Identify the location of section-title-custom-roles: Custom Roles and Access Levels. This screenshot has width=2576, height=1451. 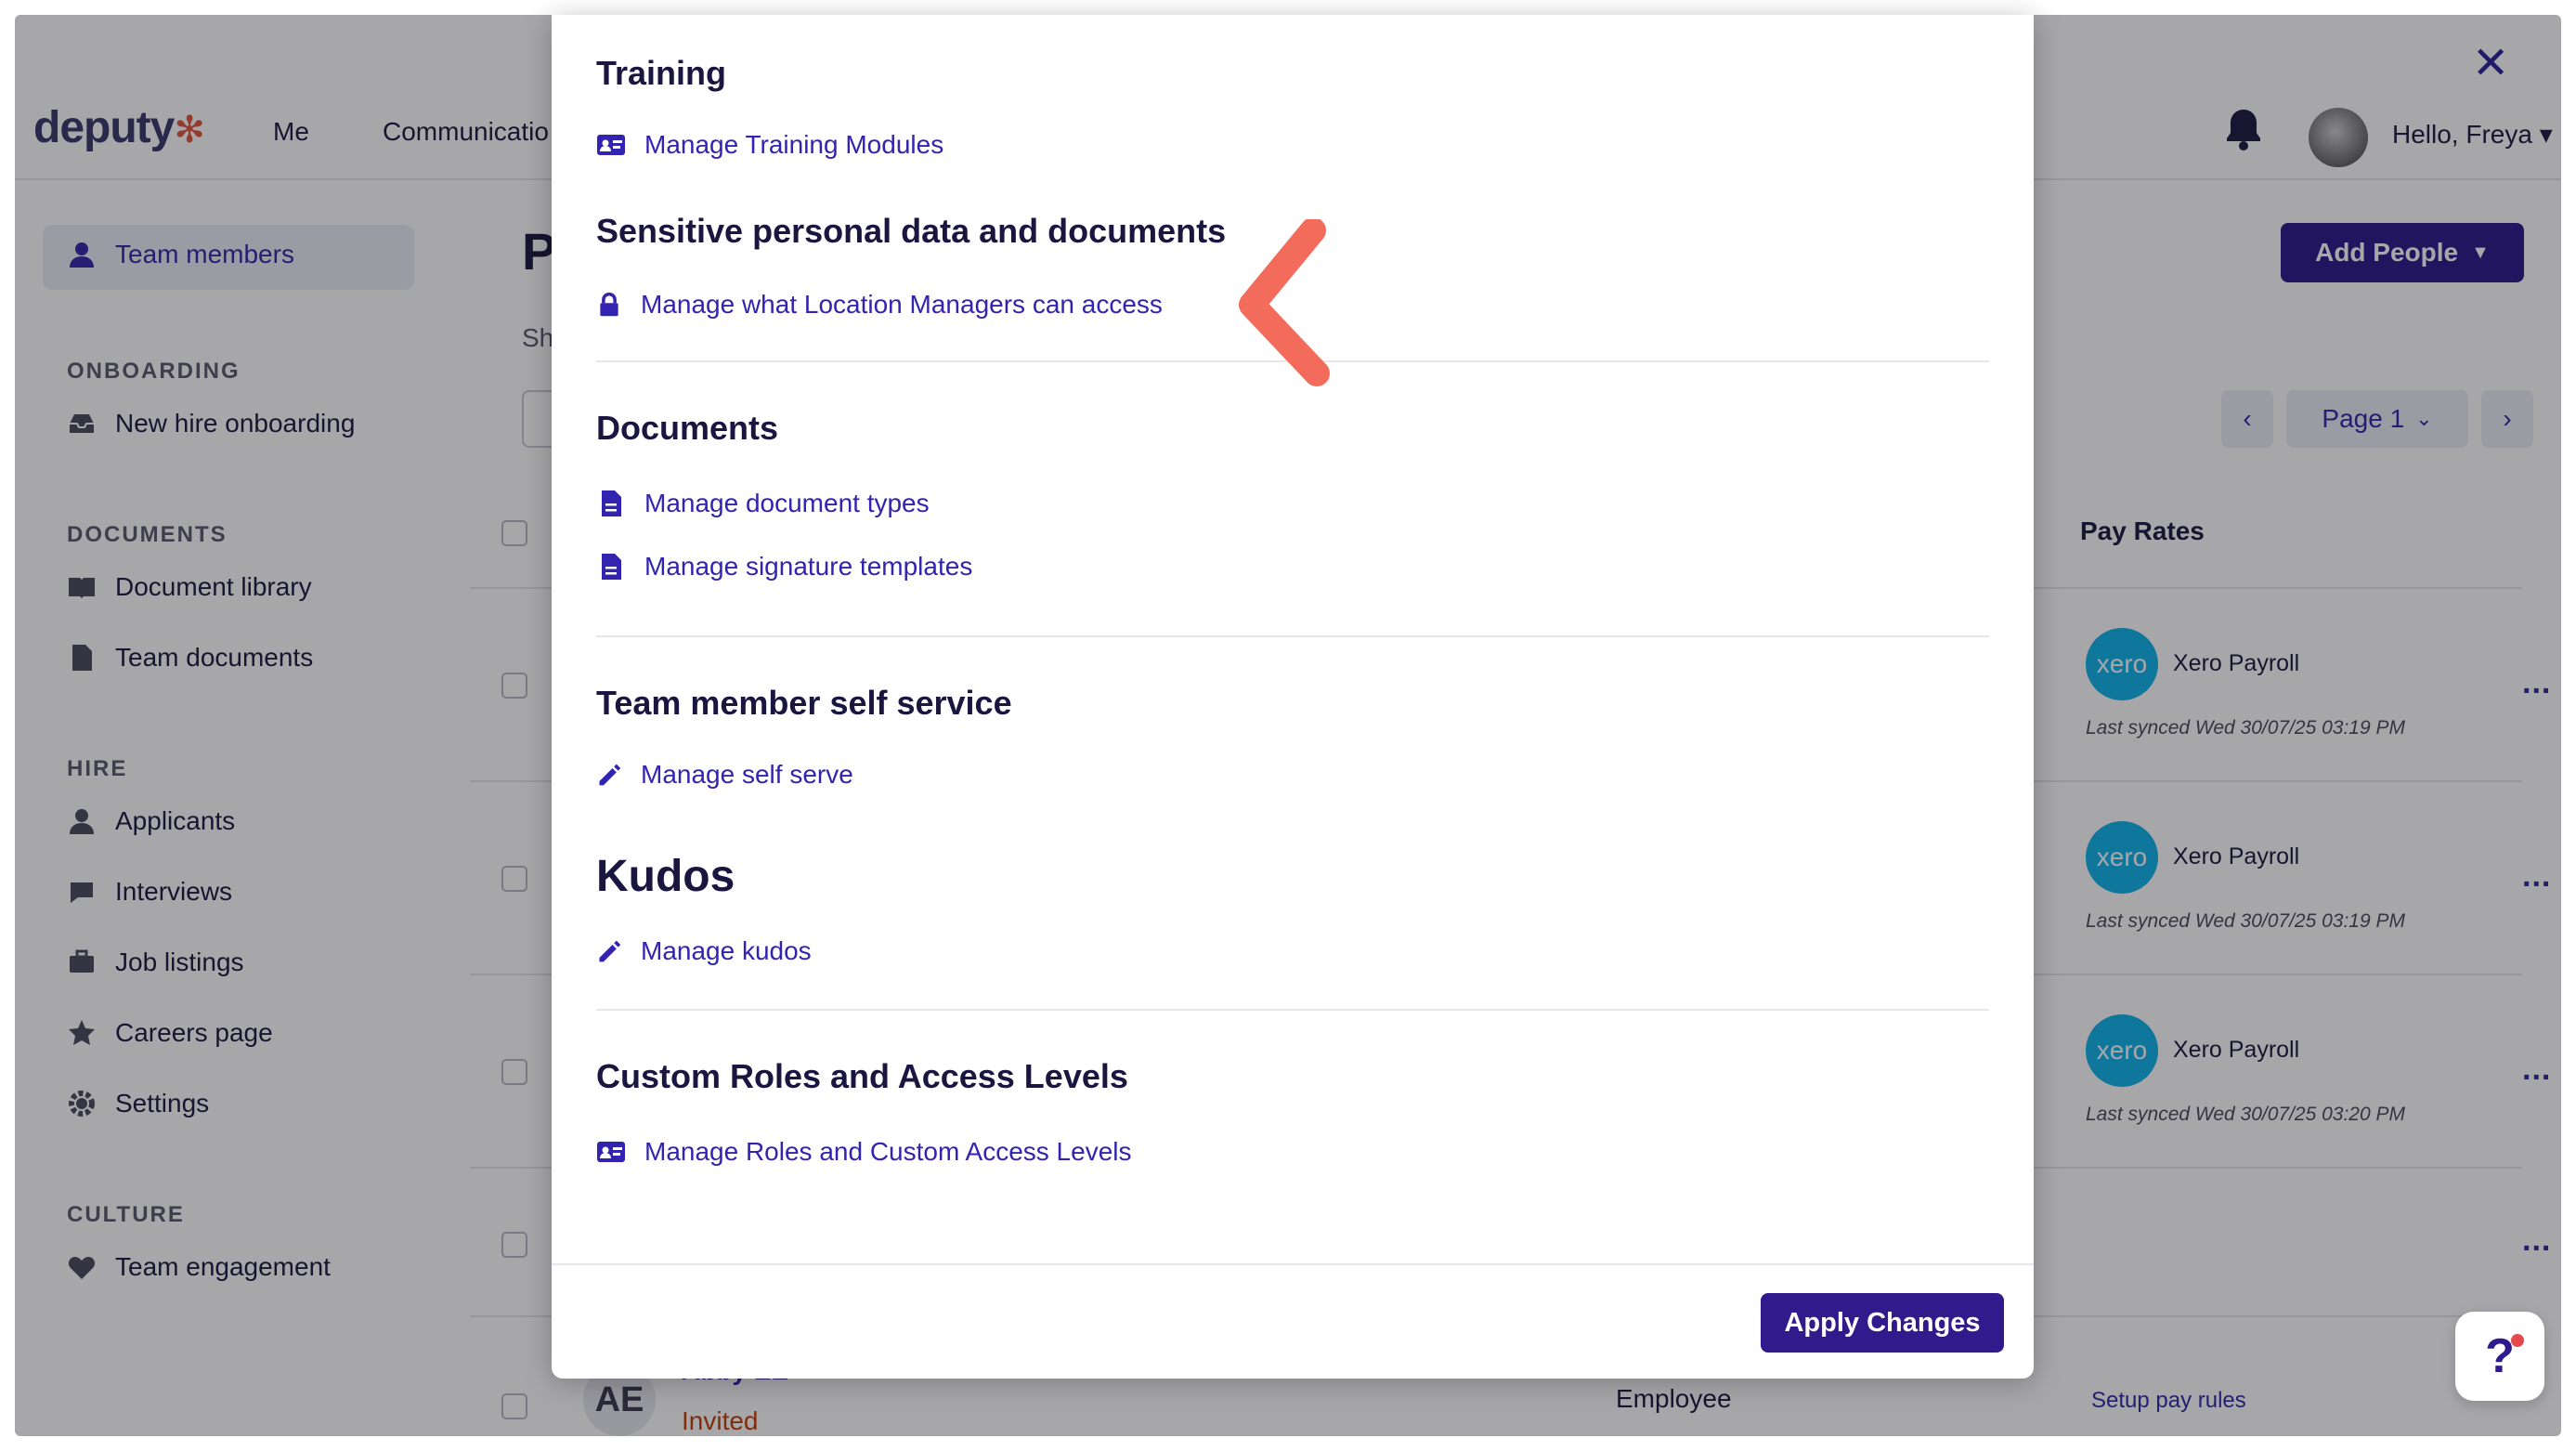
(862, 1076).